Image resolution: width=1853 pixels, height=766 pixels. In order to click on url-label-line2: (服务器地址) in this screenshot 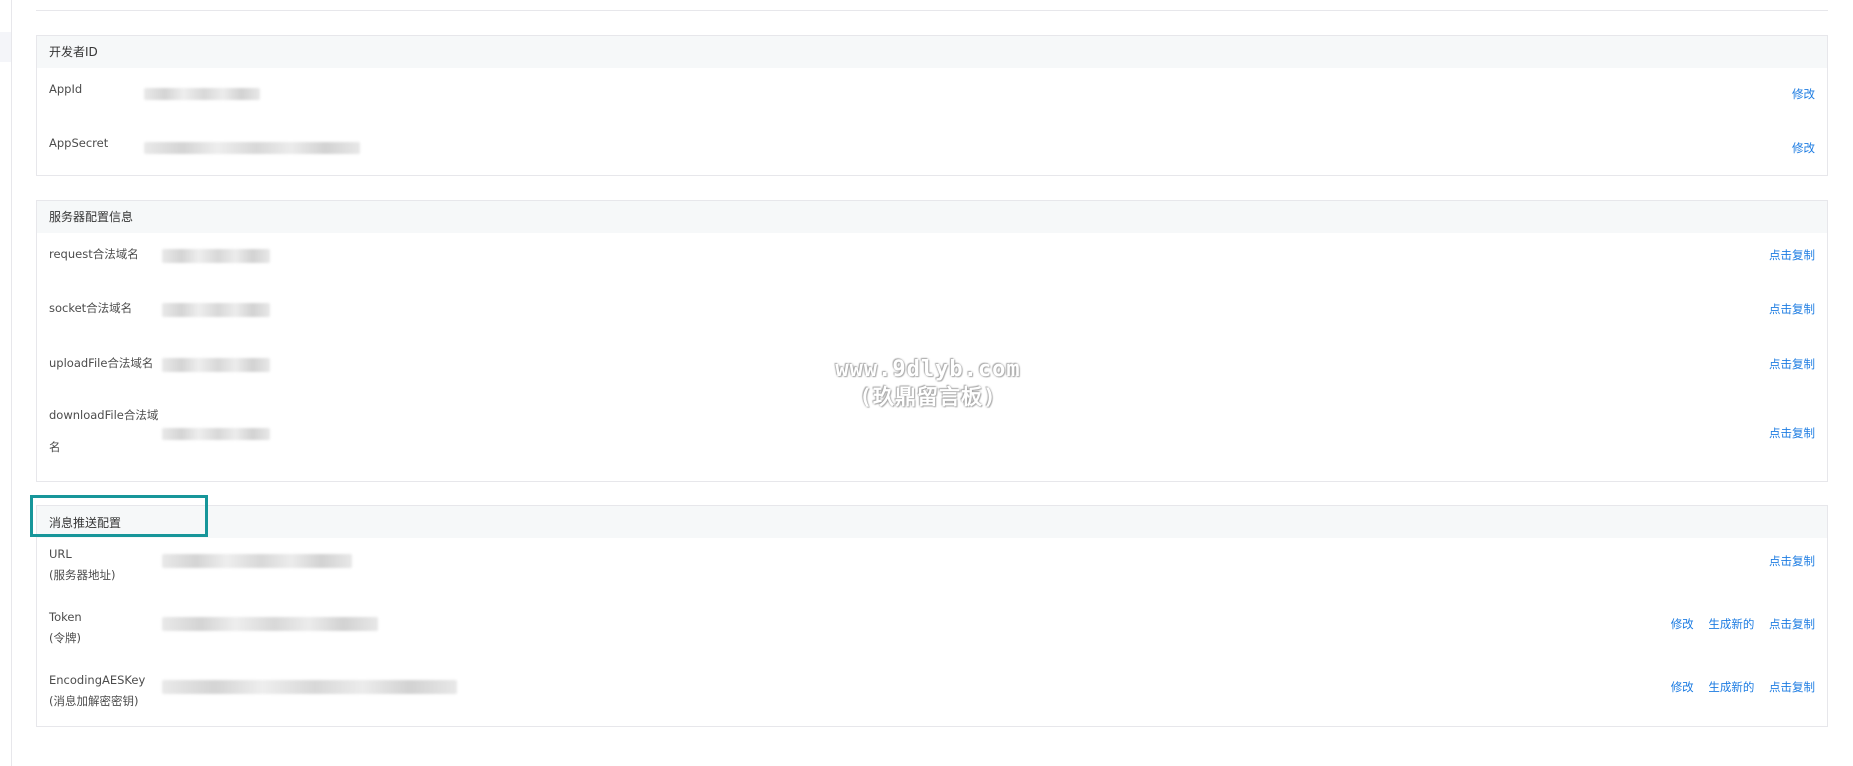, I will do `click(82, 575)`.